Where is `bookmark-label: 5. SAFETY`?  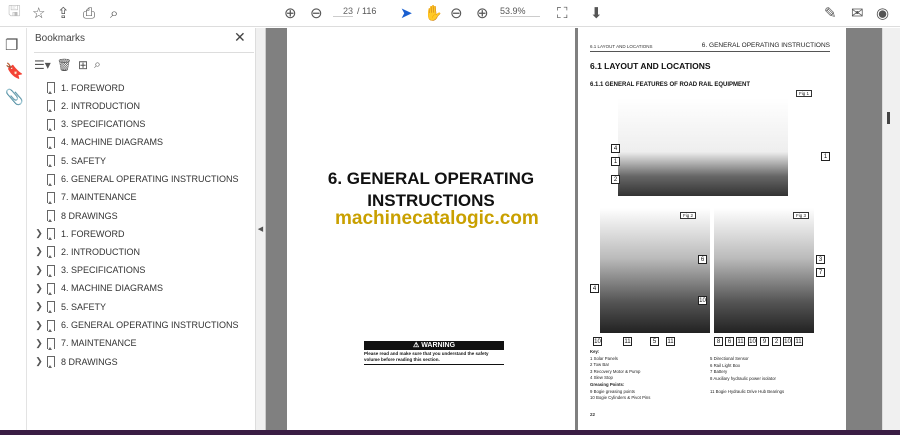
bookmark-label: 5. SAFETY is located at coordinates (84, 160).